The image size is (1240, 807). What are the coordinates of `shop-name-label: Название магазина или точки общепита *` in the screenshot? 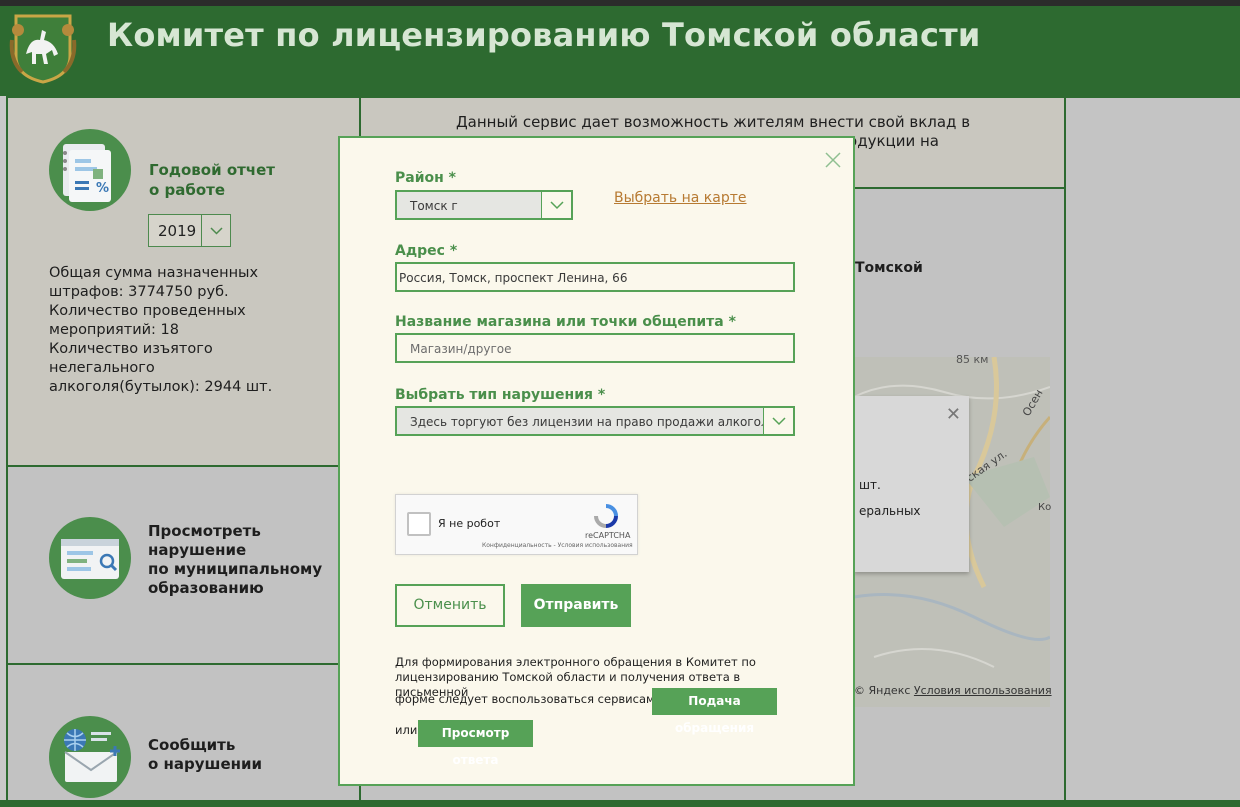 It's located at (565, 322).